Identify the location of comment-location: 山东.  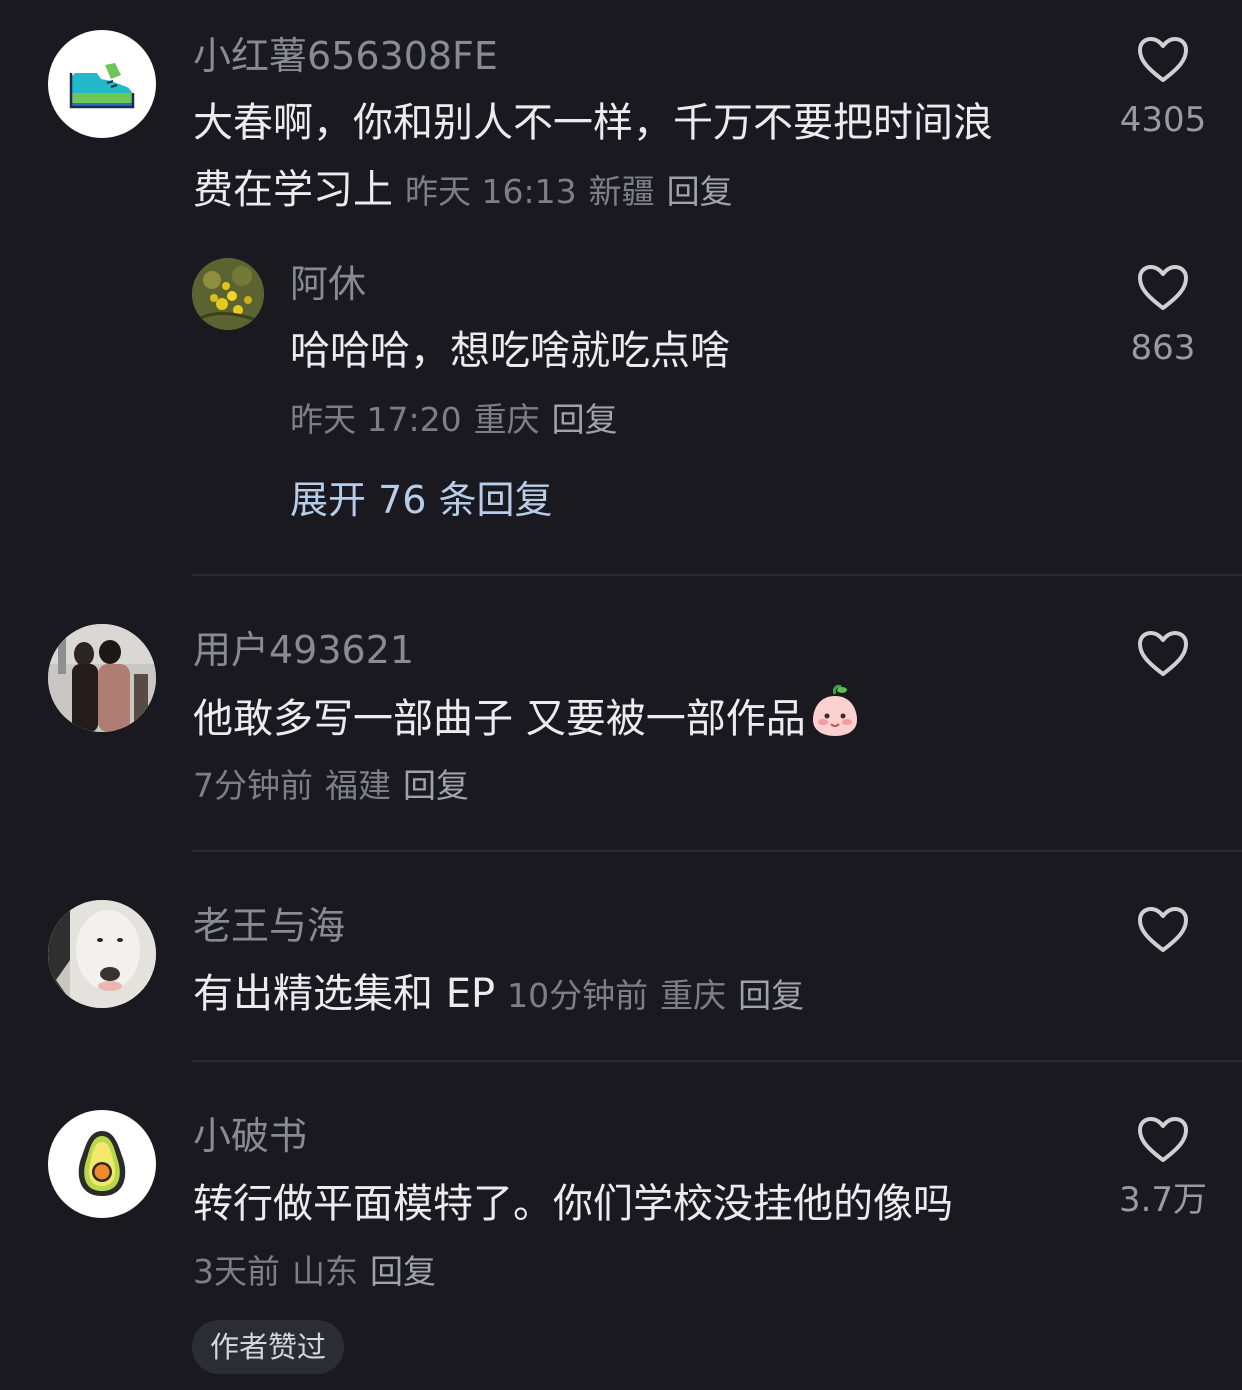
(325, 1271).